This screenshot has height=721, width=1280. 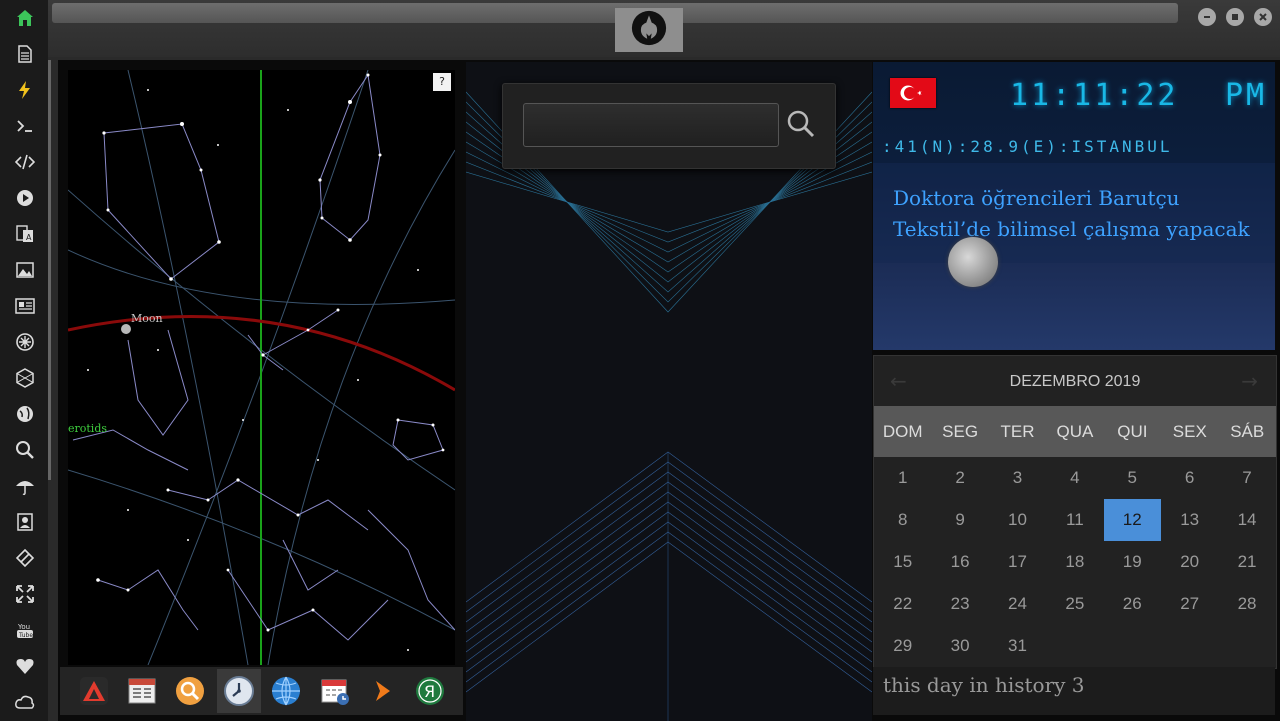 What do you see at coordinates (913, 93) in the screenshot?
I see `turkey-flag-icon` at bounding box center [913, 93].